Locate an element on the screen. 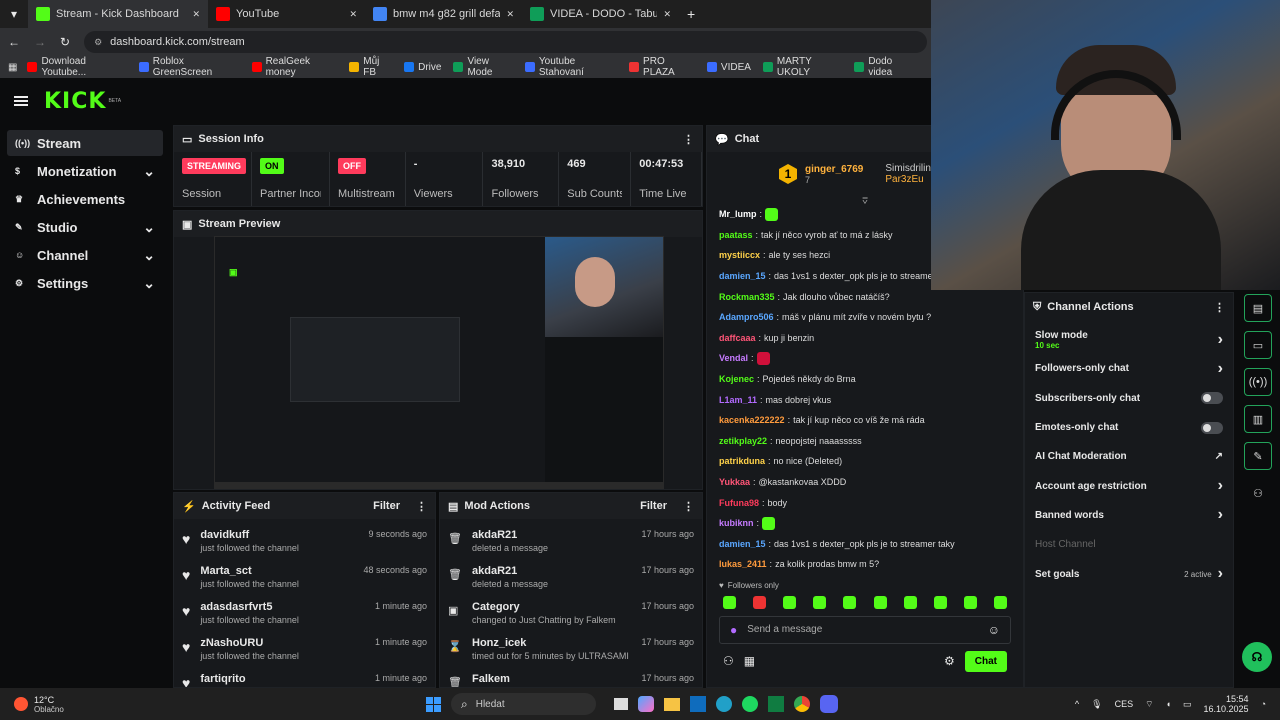 The height and width of the screenshot is (720, 1280). activity-user: adasdasrfvrt5 is located at coordinates (249, 607).